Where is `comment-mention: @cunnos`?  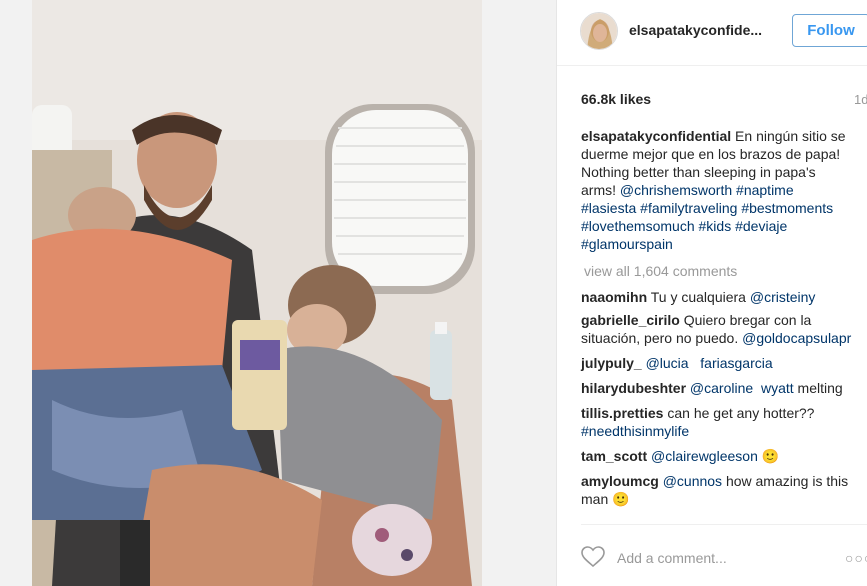 comment-mention: @cunnos is located at coordinates (692, 481).